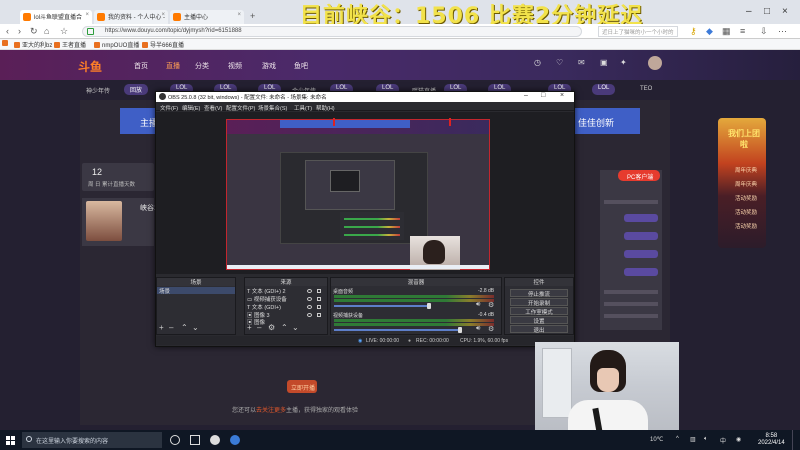 The image size is (800, 450). What do you see at coordinates (539, 302) in the screenshot?
I see `start-recording-button: 开始录制` at bounding box center [539, 302].